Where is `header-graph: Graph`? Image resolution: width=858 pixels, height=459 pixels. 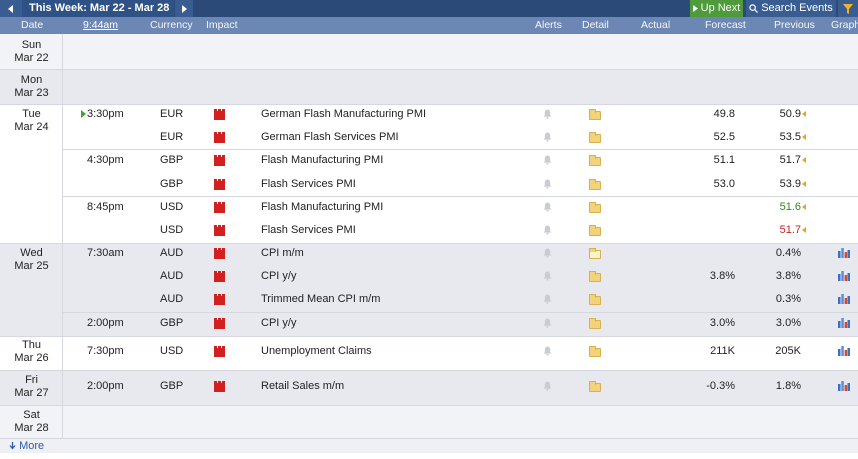
header-graph: Graph is located at coordinates (844, 25).